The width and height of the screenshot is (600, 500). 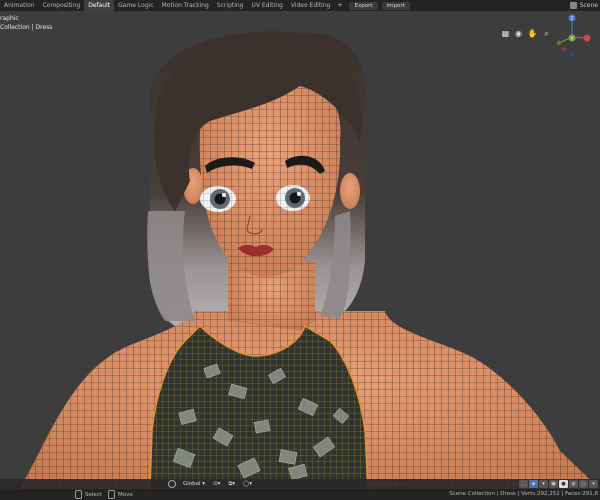 What do you see at coordinates (533, 484) in the screenshot?
I see `xray-toggle: ◈` at bounding box center [533, 484].